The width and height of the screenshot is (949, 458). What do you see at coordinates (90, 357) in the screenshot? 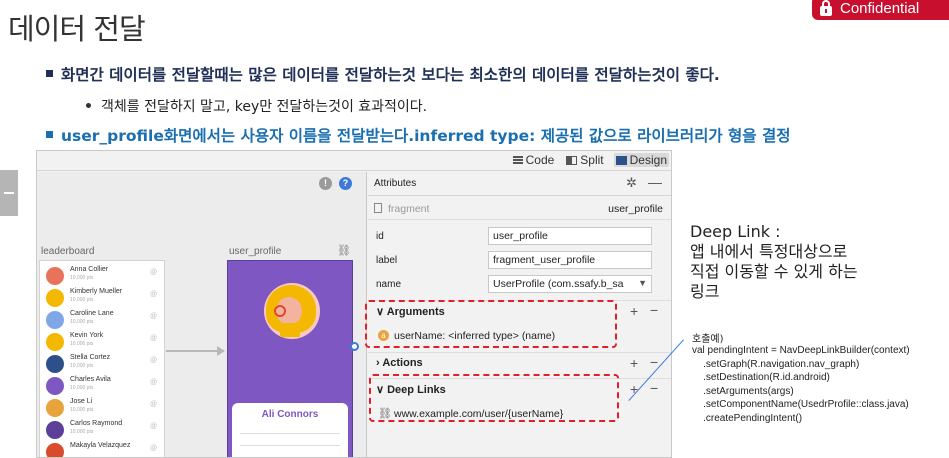
I see `leaderboard-name: Stella Cortez` at bounding box center [90, 357].